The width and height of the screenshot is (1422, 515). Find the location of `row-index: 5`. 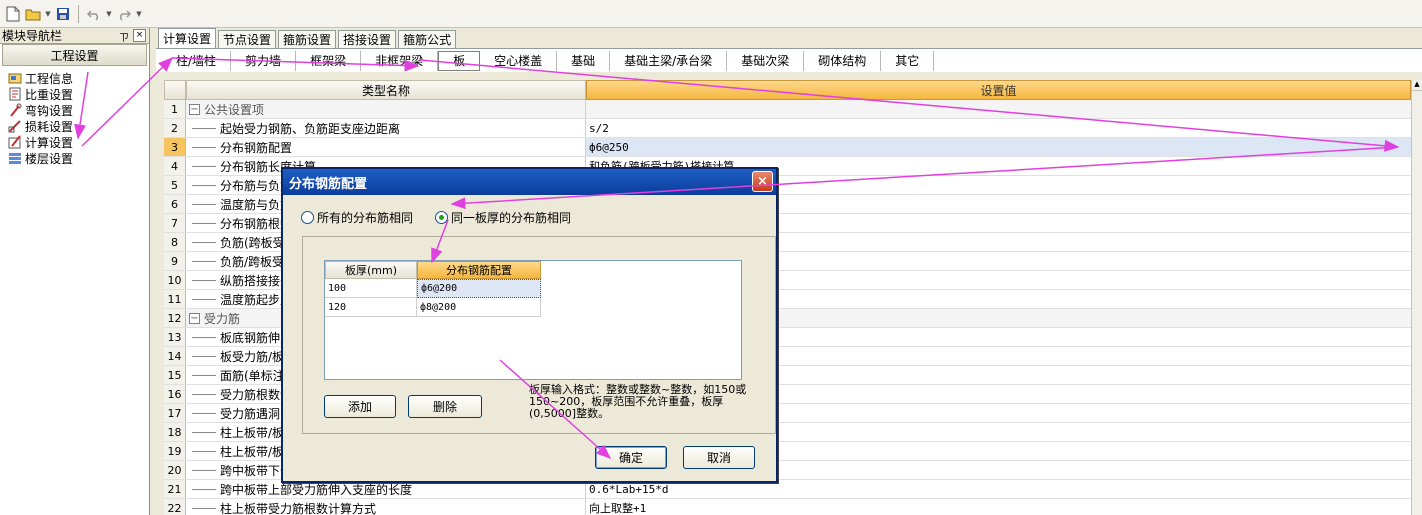

row-index: 5 is located at coordinates (175, 185).